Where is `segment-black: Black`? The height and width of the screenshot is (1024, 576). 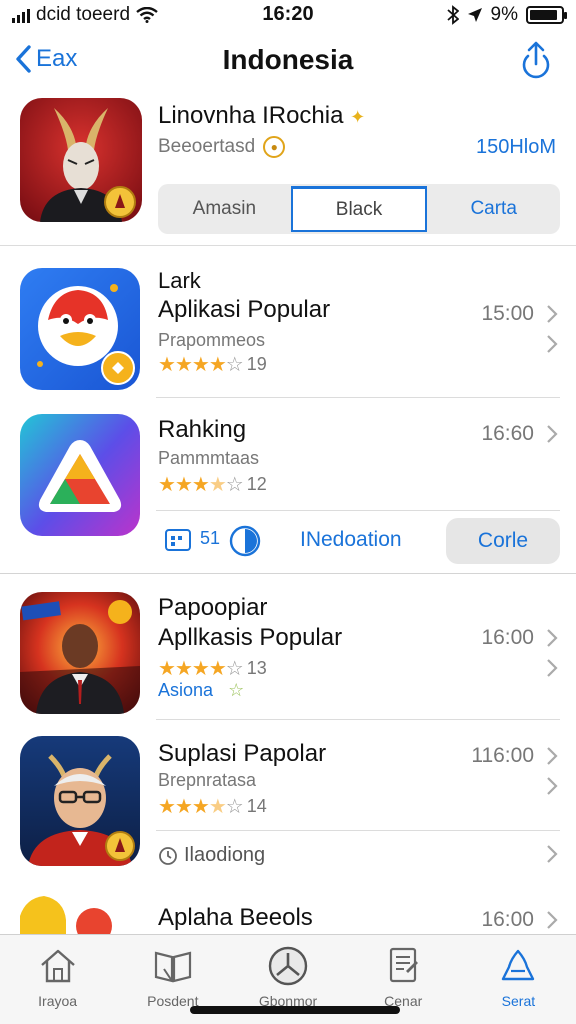 segment-black: Black is located at coordinates (359, 209).